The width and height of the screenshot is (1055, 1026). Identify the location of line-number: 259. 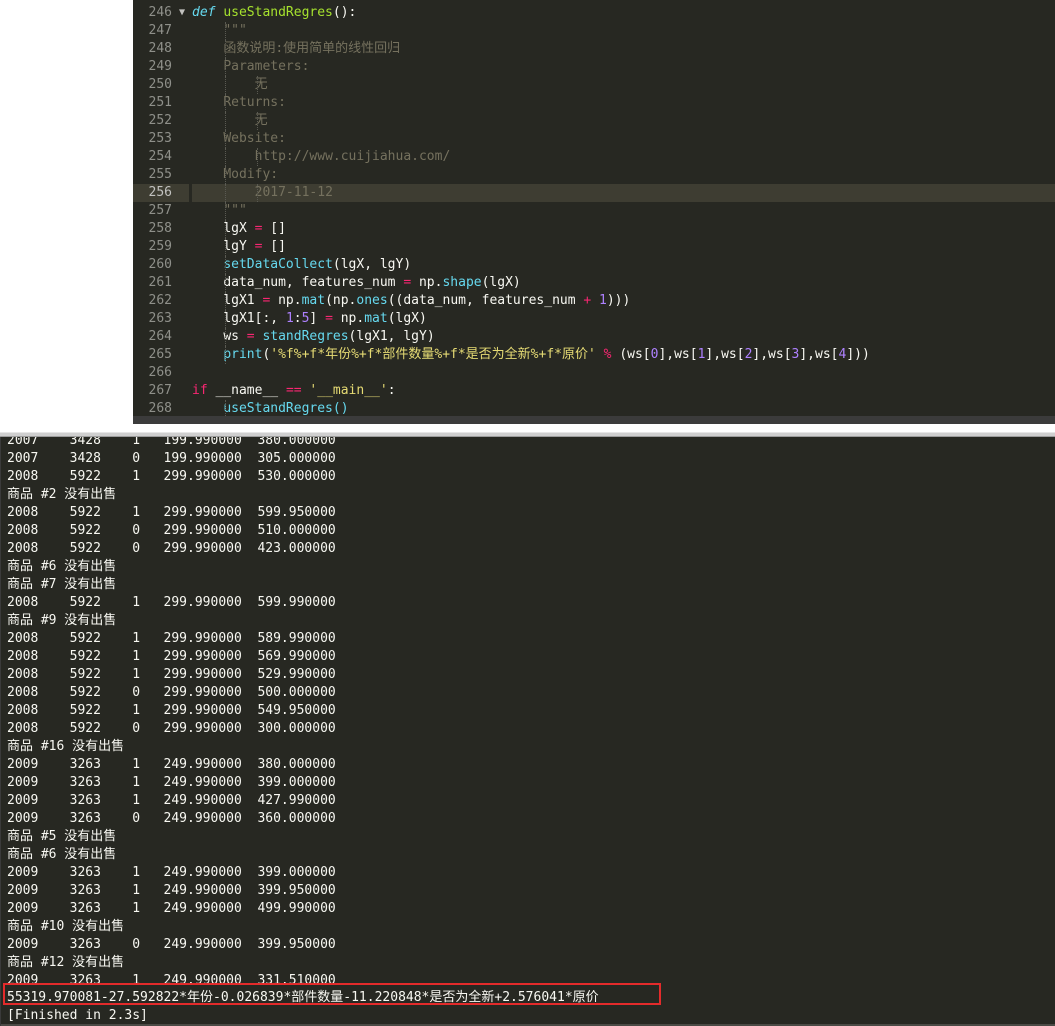
(160, 246).